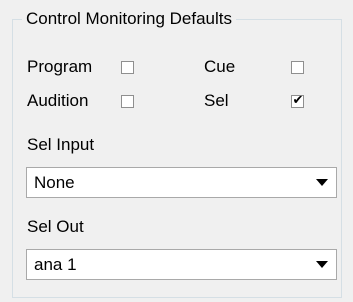  What do you see at coordinates (220, 66) in the screenshot?
I see `cue-label: Cue` at bounding box center [220, 66].